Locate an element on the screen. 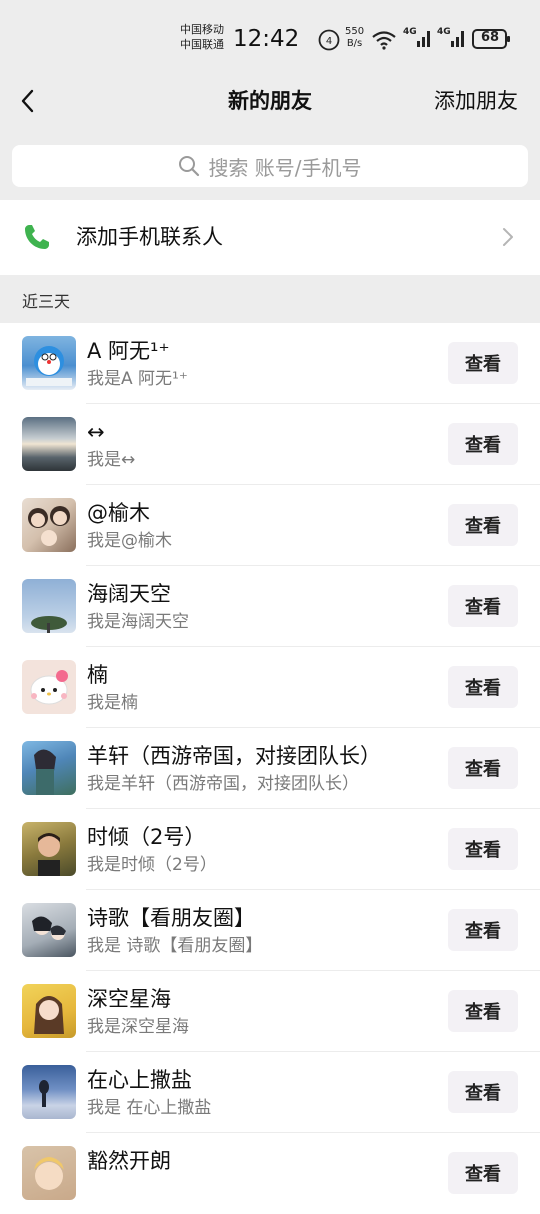  cartoon-avatar is located at coordinates (49, 1173).